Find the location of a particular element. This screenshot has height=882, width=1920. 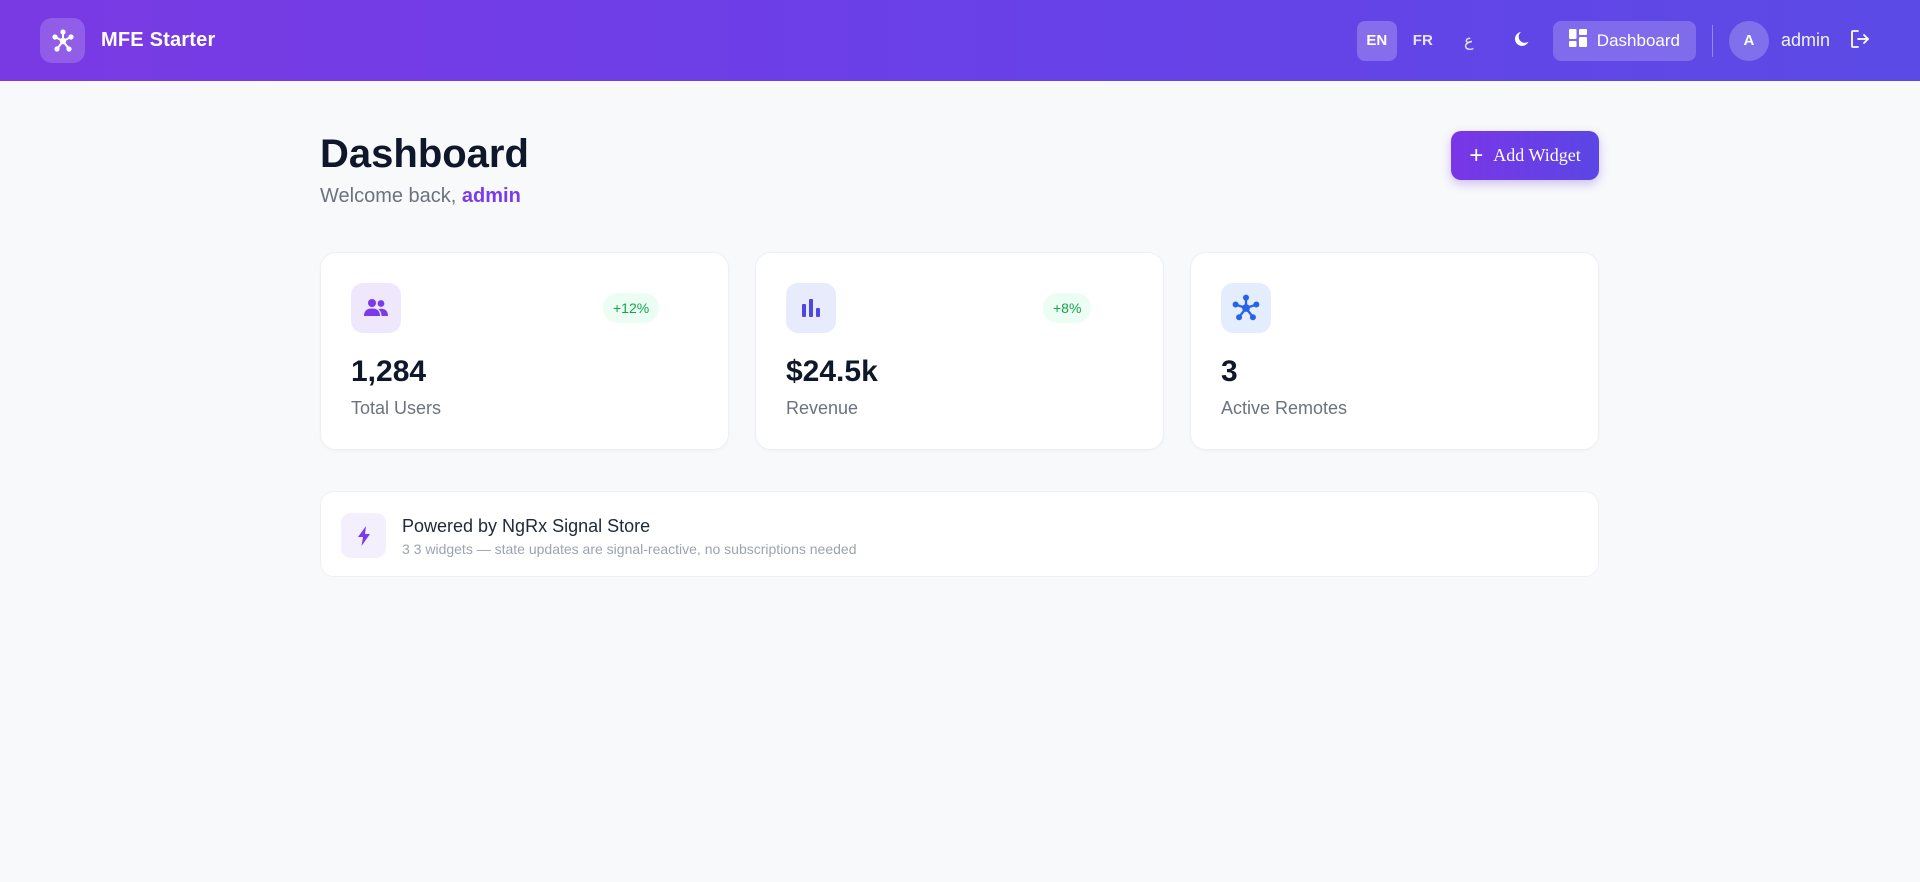

stat-card-total-users: +12% 1,284 Total Users is located at coordinates (524, 351).